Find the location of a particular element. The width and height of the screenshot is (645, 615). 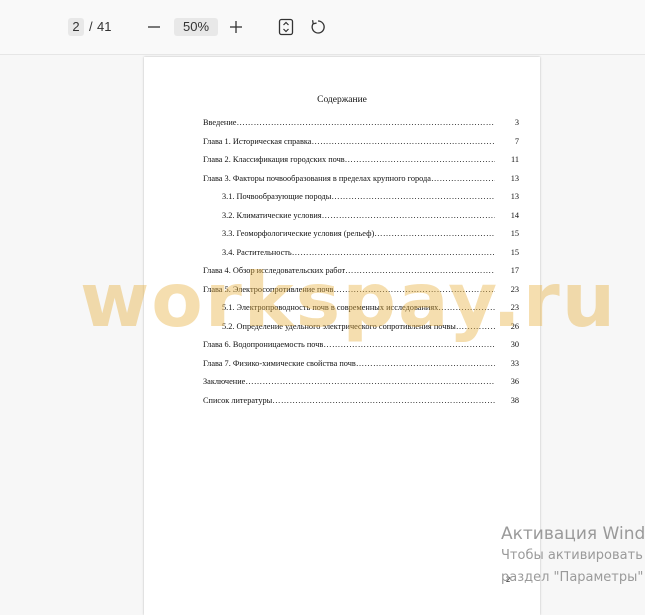

toc-entry-page: 7 is located at coordinates (516, 141).